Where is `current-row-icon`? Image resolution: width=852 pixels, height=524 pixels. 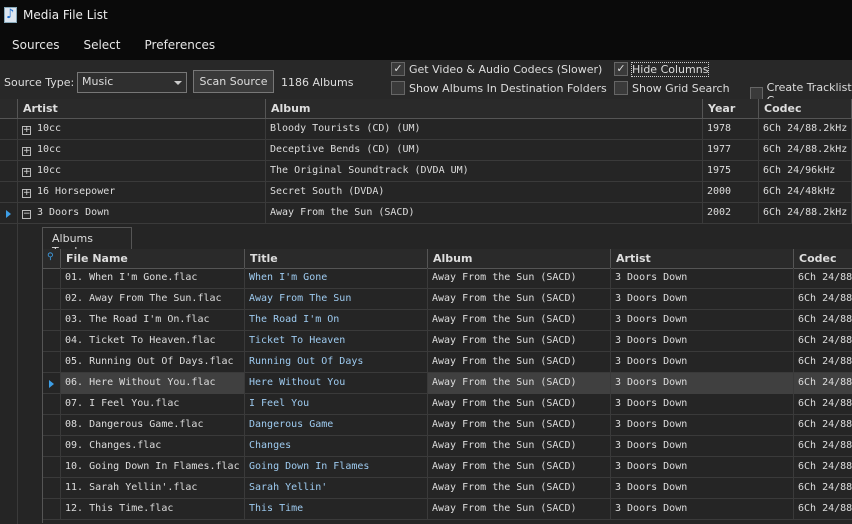
current-row-icon is located at coordinates (8, 214).